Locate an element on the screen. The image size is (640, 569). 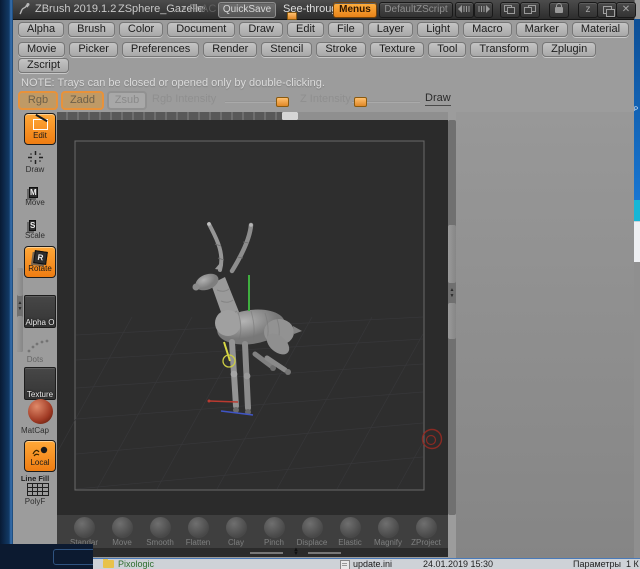
alpha-label: Alpha O is located at coordinates (40, 322).